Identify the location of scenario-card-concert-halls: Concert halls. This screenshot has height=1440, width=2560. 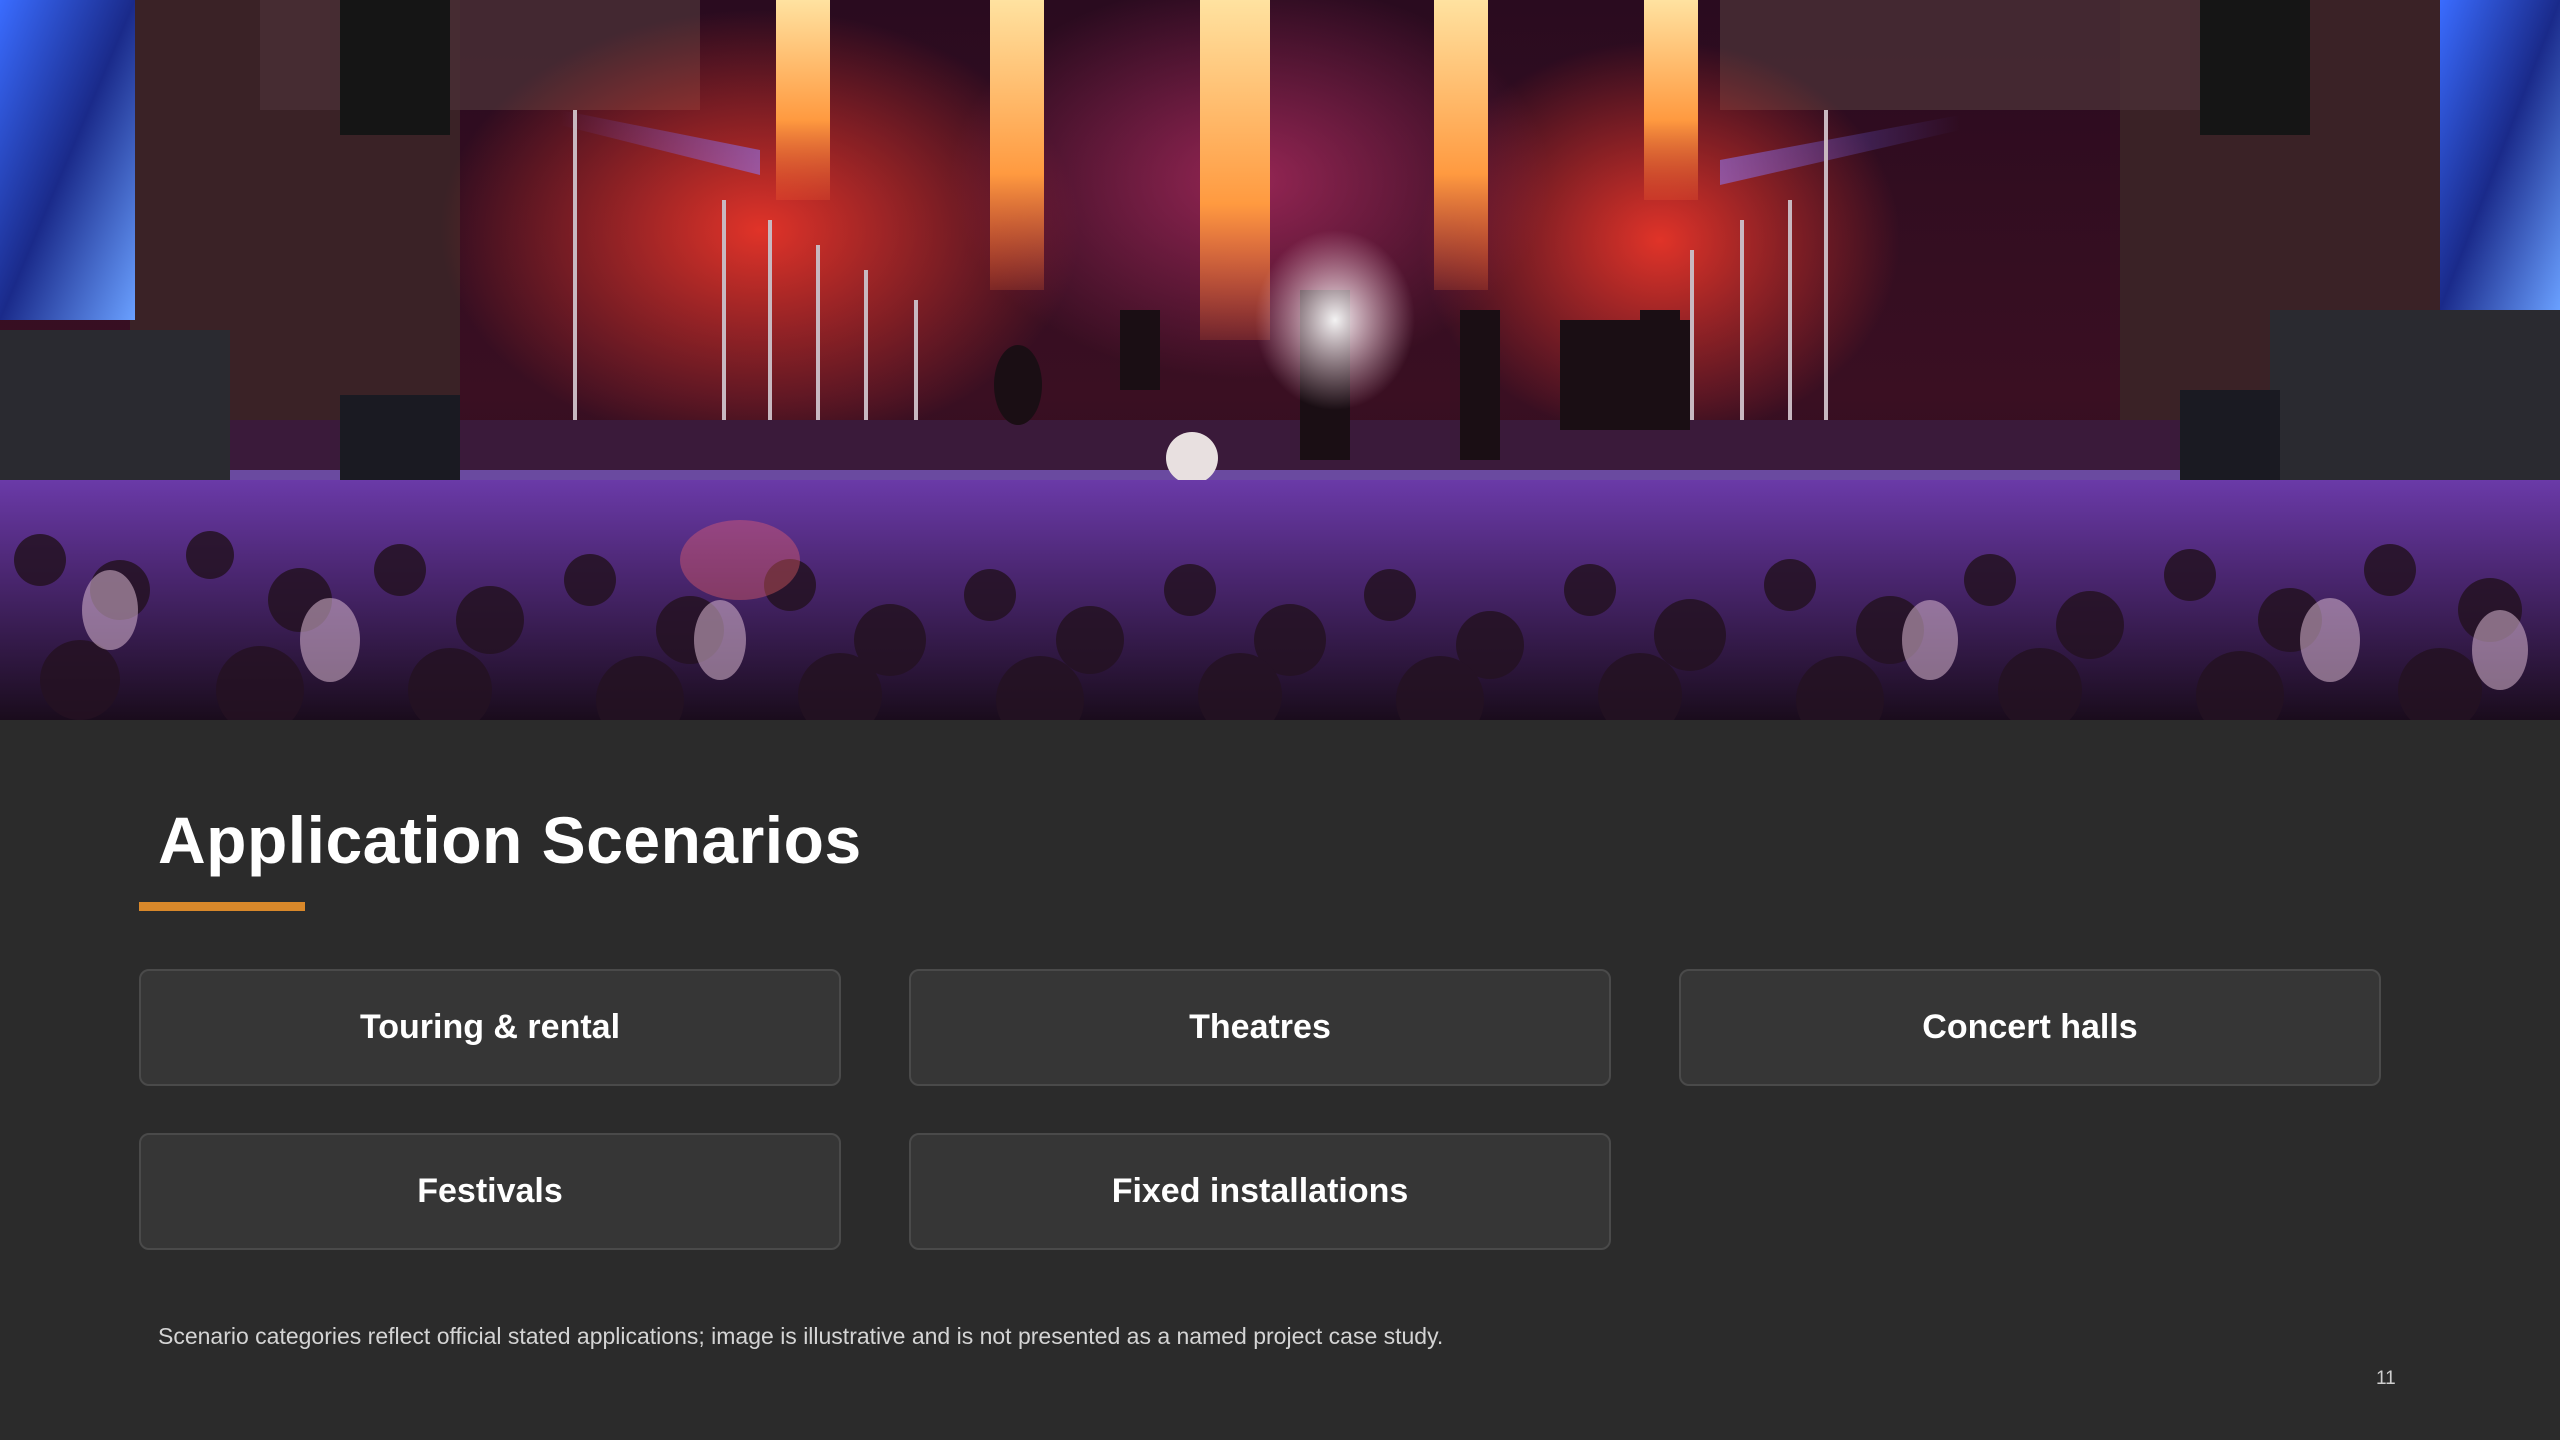
(2030, 1027).